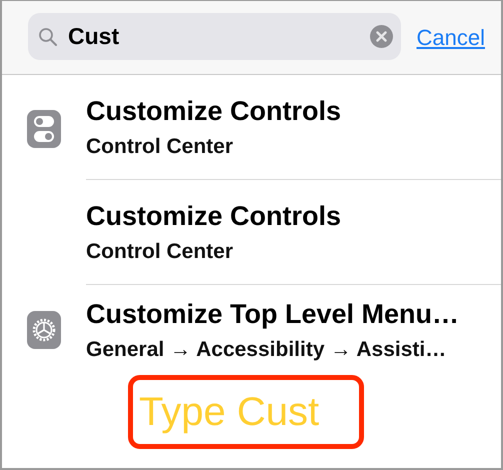 The height and width of the screenshot is (470, 503). I want to click on search-icon, so click(48, 36).